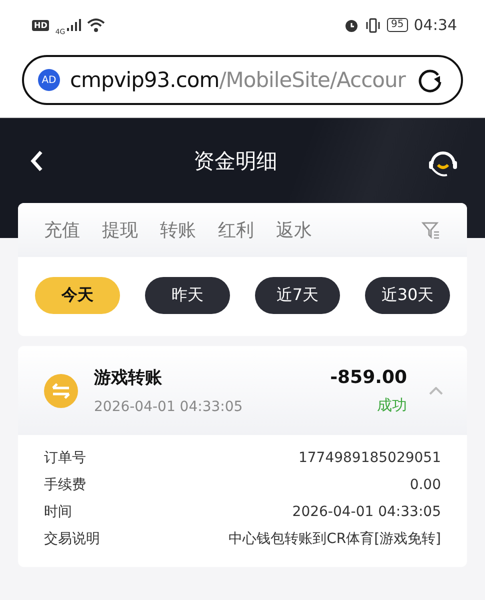 Image resolution: width=485 pixels, height=600 pixels. What do you see at coordinates (392, 405) in the screenshot?
I see `transaction-status: 成功` at bounding box center [392, 405].